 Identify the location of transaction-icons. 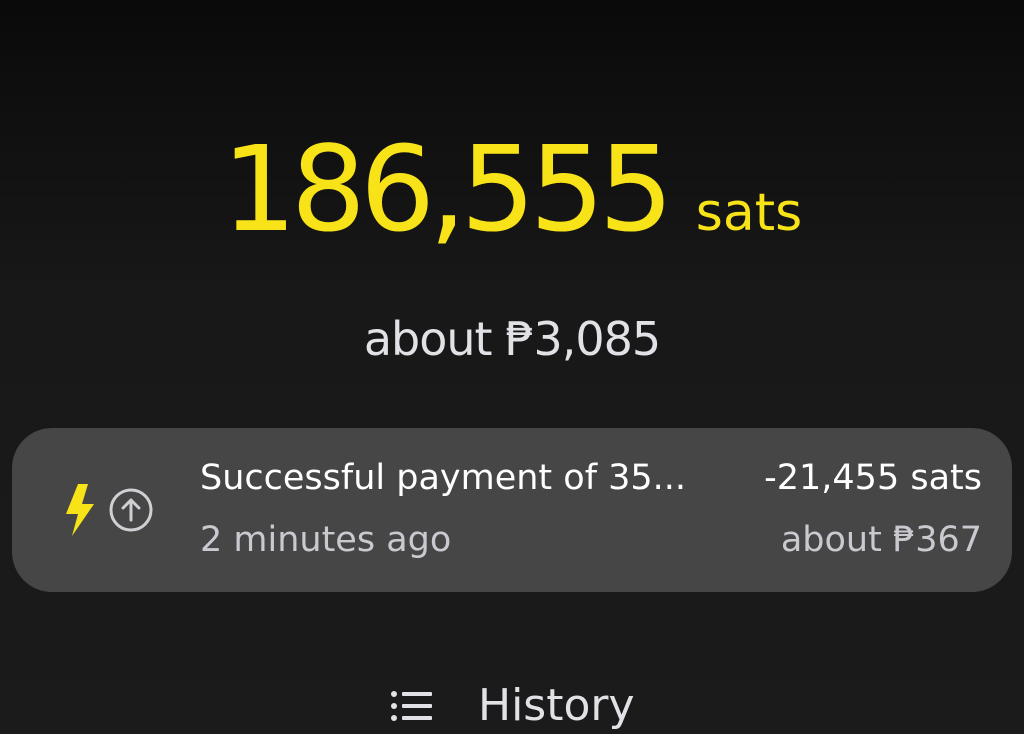
(109, 510).